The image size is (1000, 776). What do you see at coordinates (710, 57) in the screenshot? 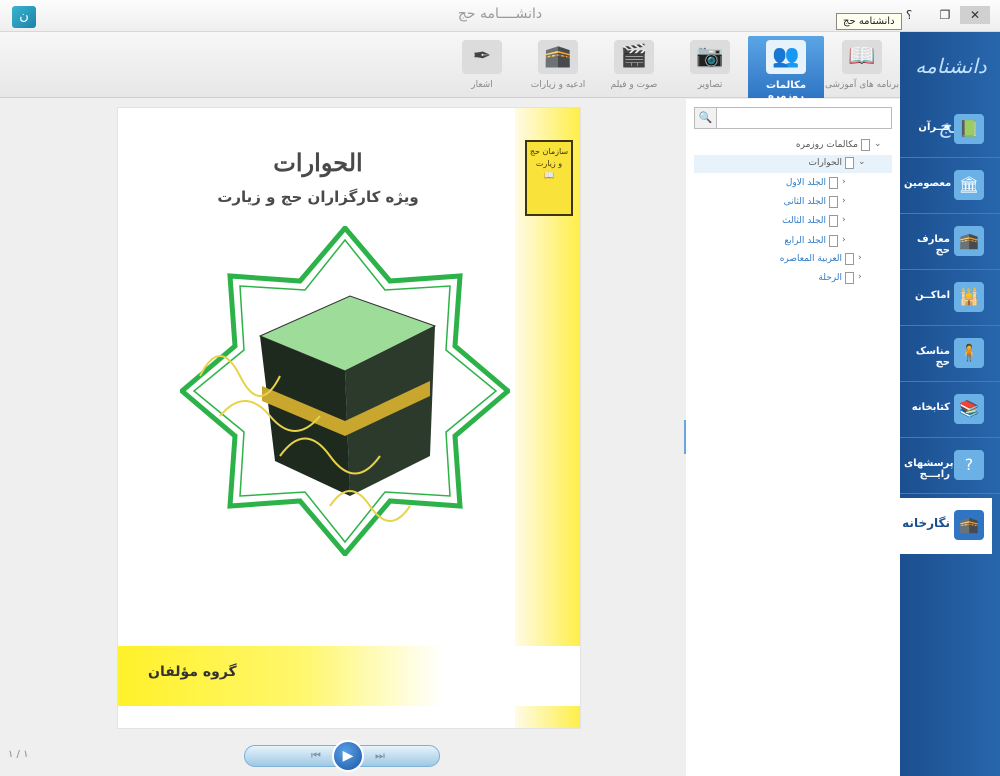
I see `camera-icon: 📷` at bounding box center [710, 57].